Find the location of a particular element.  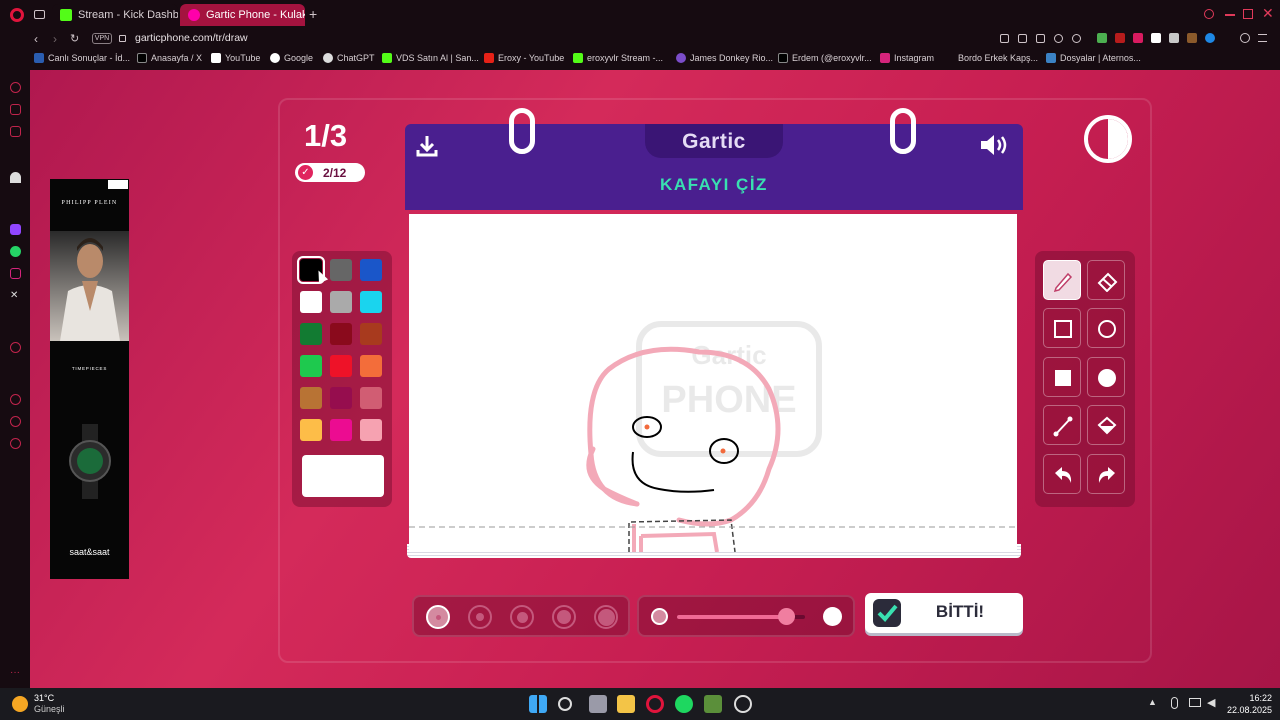

settings-icon is located at coordinates (15, 443).